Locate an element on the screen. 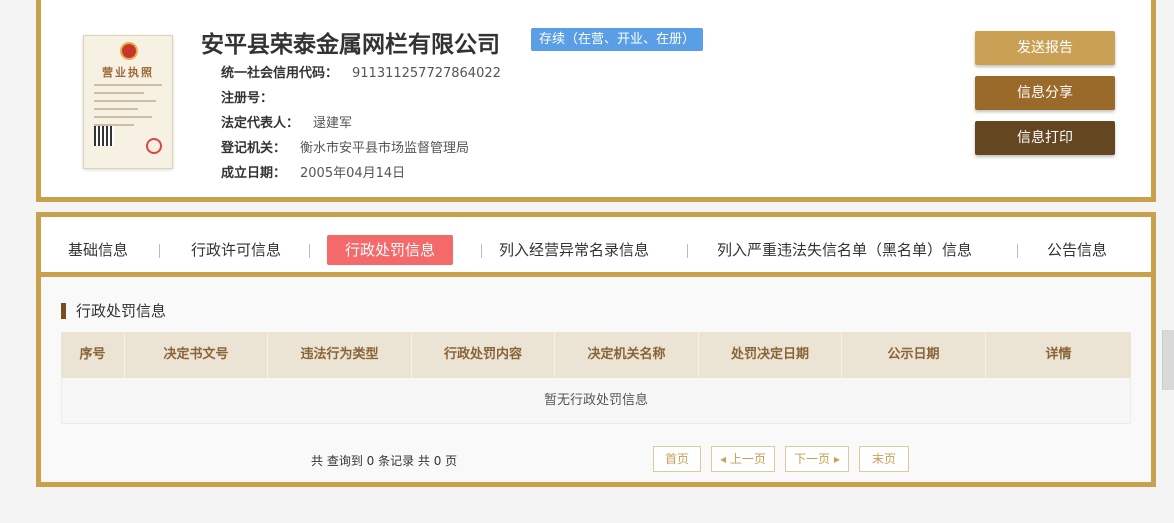  column-header: 详情 is located at coordinates (1058, 354).